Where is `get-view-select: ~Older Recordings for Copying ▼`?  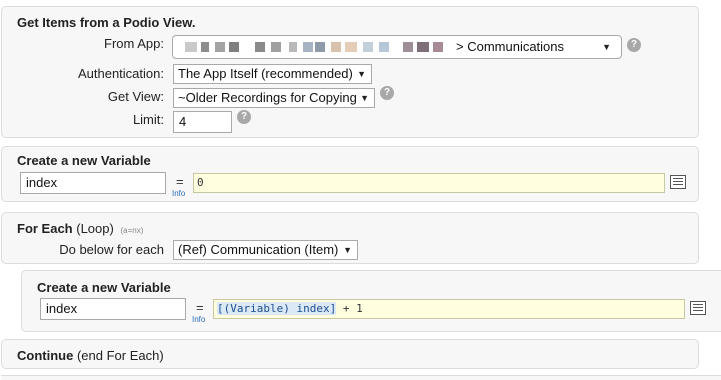 get-view-select: ~Older Recordings for Copying ▼ is located at coordinates (274, 98).